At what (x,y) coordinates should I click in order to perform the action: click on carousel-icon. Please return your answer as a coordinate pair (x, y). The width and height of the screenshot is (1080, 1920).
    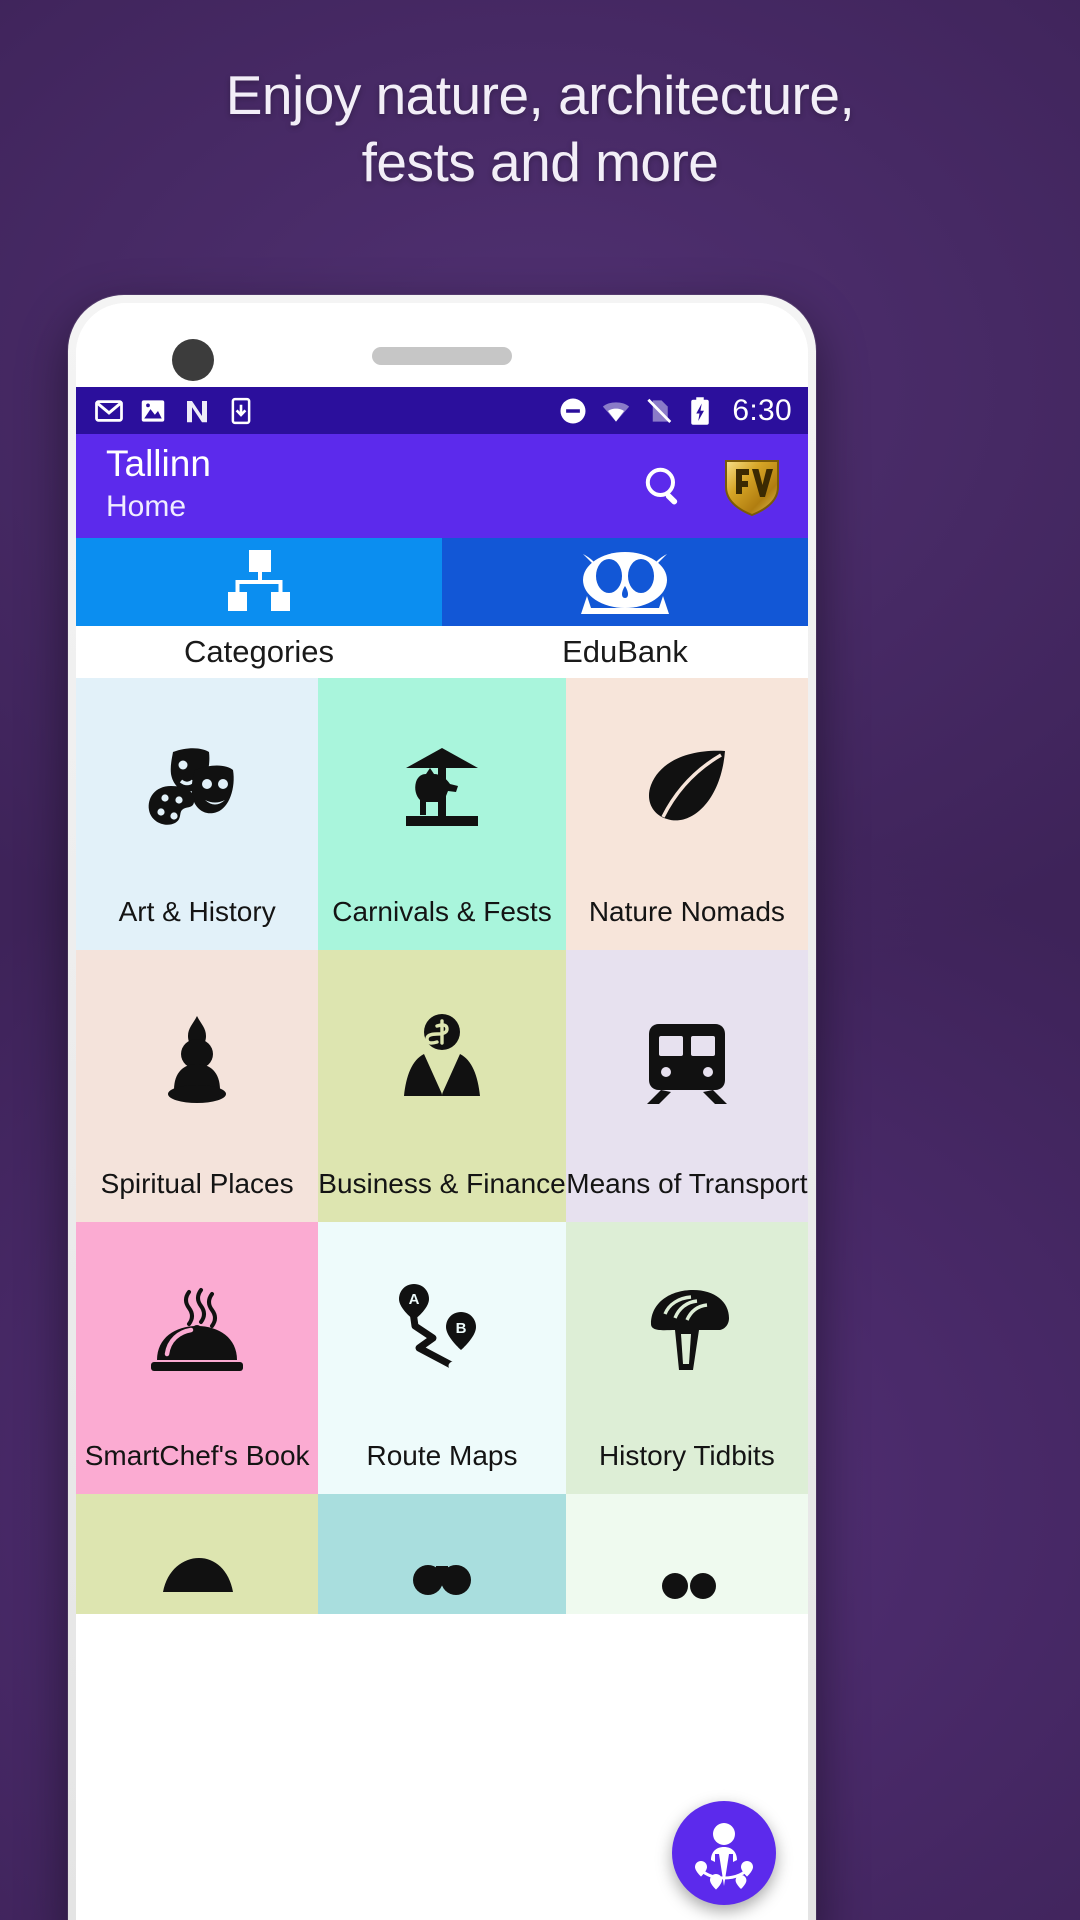
    Looking at the image, I should click on (441, 787).